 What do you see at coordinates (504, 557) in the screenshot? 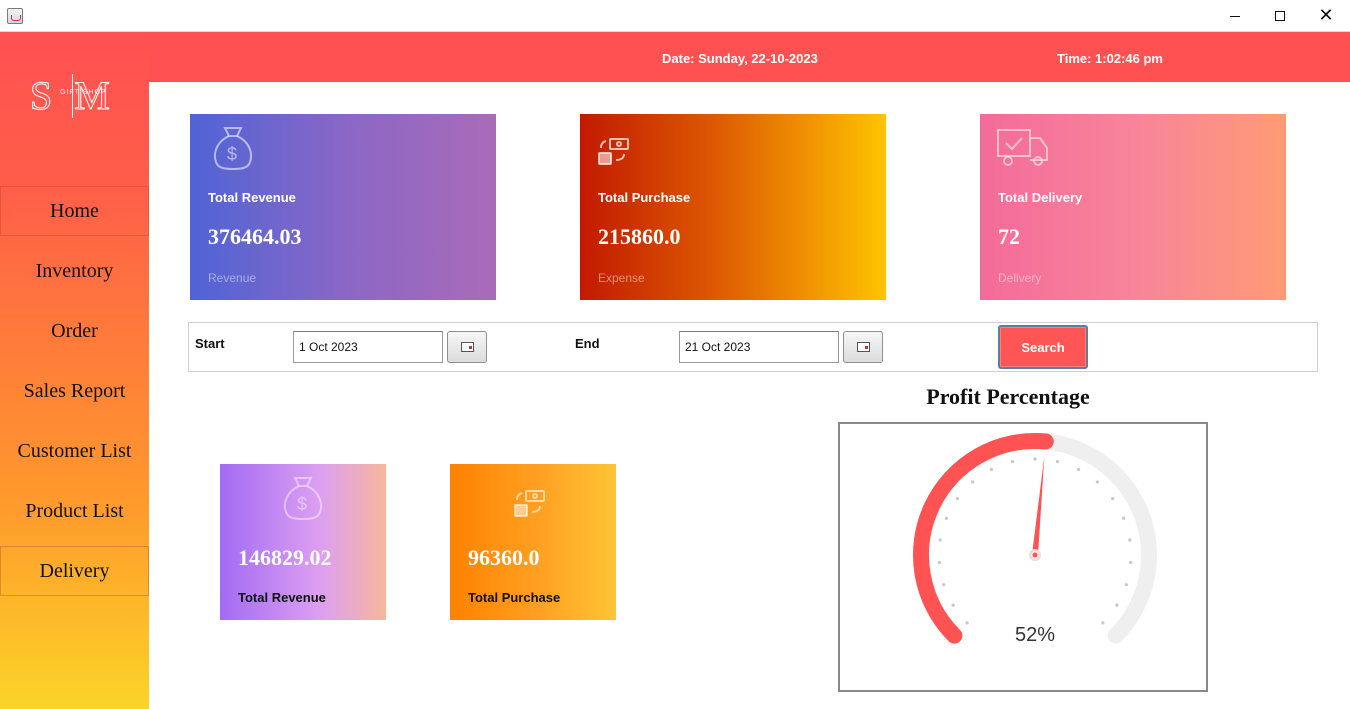
I see `card-value: 96360.0` at bounding box center [504, 557].